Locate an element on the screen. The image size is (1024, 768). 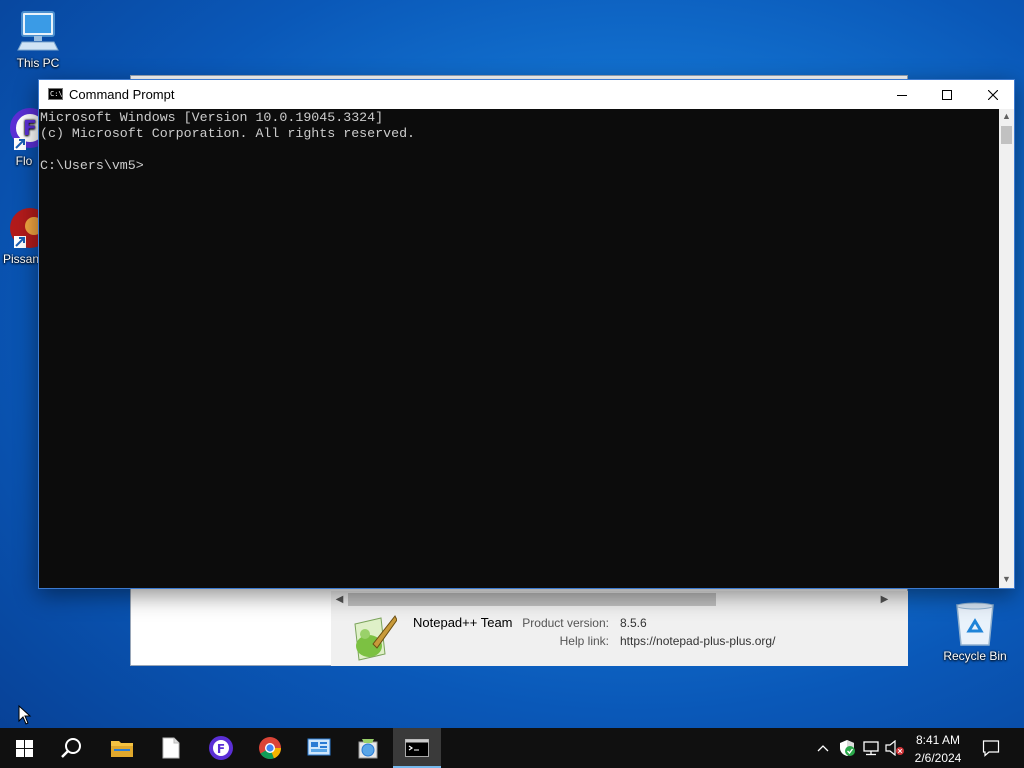
search-button is located at coordinates (72, 748).